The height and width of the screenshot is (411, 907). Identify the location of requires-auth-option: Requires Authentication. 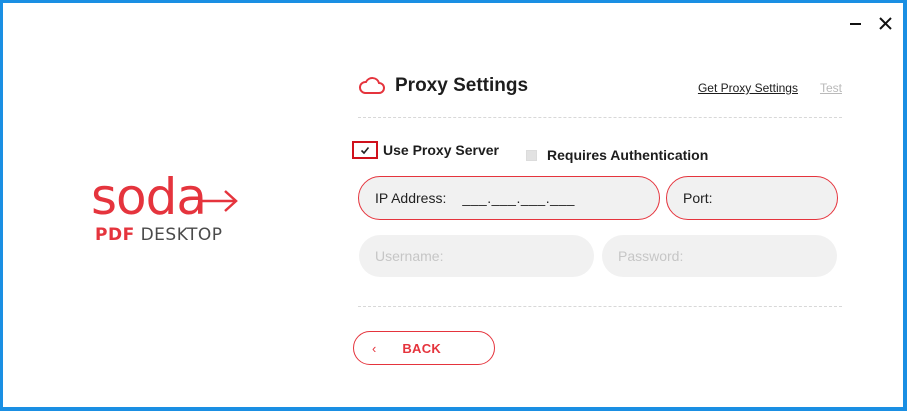
(617, 155).